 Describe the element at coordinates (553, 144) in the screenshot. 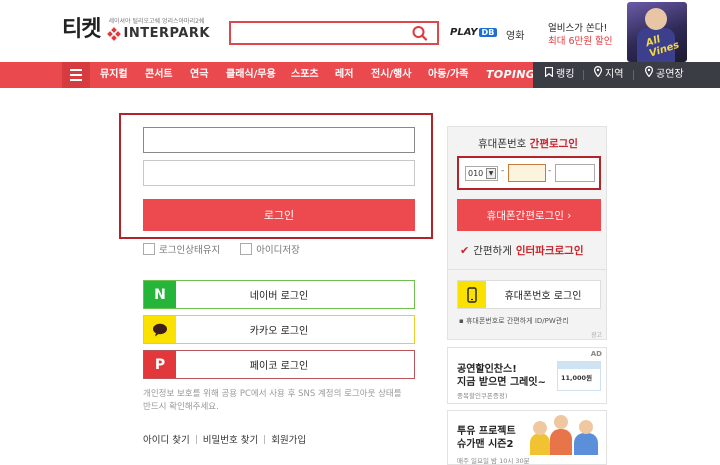

I see `phone-login-title-highlight: 간편로그인` at that location.